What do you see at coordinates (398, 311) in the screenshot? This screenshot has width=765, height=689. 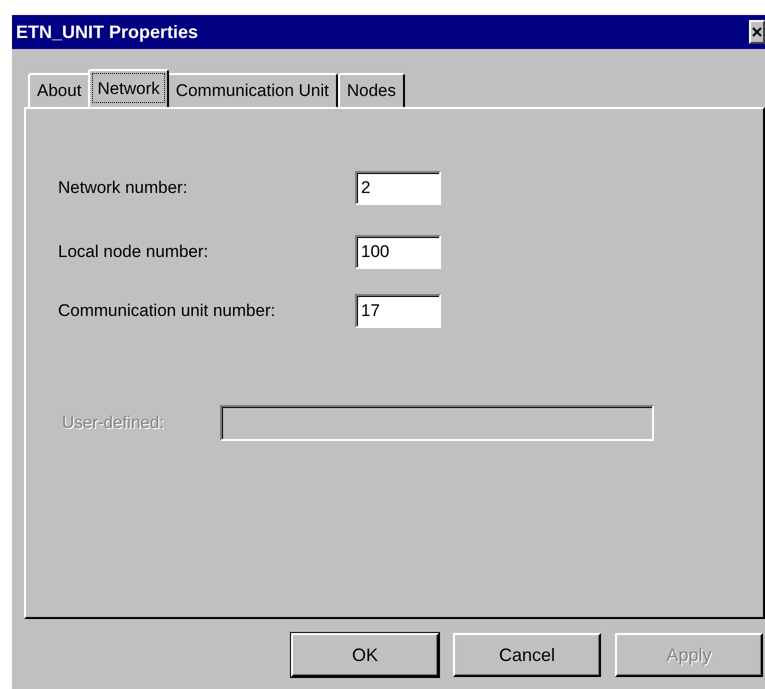 I see `input-field: 17` at bounding box center [398, 311].